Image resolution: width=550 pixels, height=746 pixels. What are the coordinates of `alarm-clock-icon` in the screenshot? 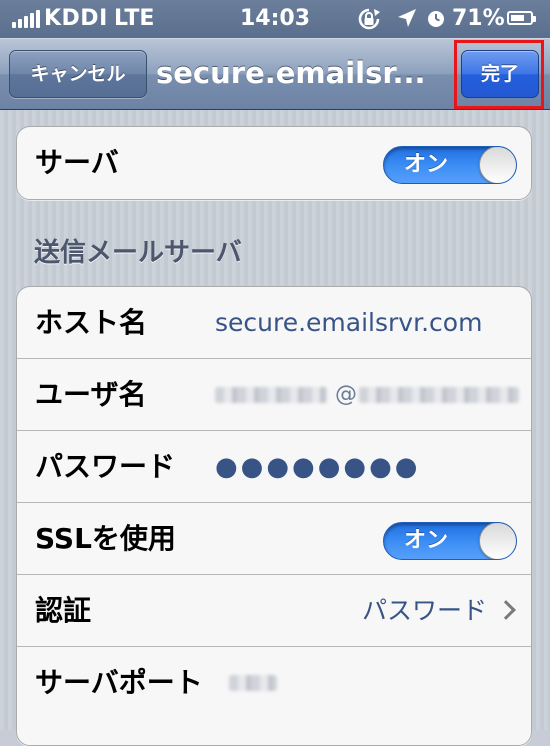 It's located at (436, 19).